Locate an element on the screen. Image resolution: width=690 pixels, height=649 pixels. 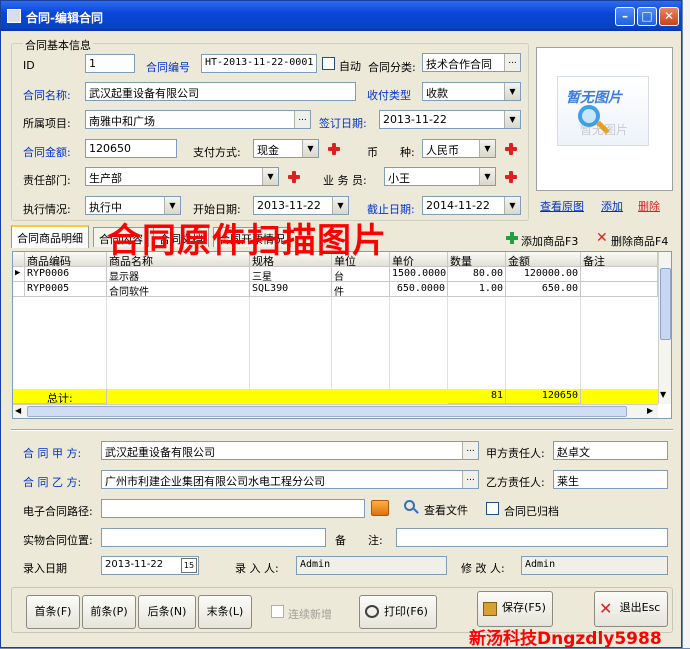
prev-record-button: 前条(P) is located at coordinates (109, 612).